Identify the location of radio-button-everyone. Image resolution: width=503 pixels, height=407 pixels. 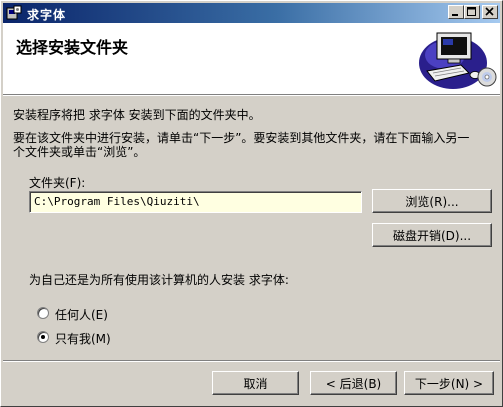
(43, 313).